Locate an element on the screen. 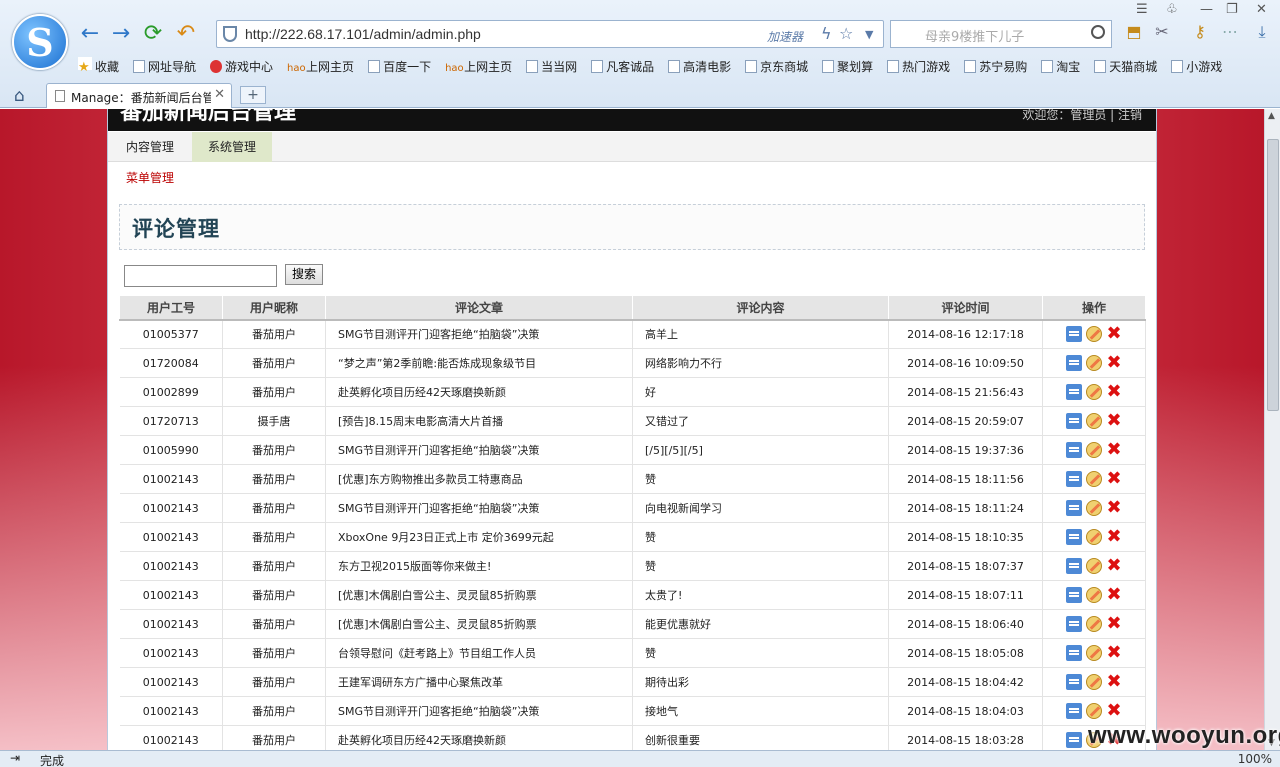 This screenshot has width=1280, height=767. address-url: http://222.68.17.101/admin/admin.php is located at coordinates (363, 34).